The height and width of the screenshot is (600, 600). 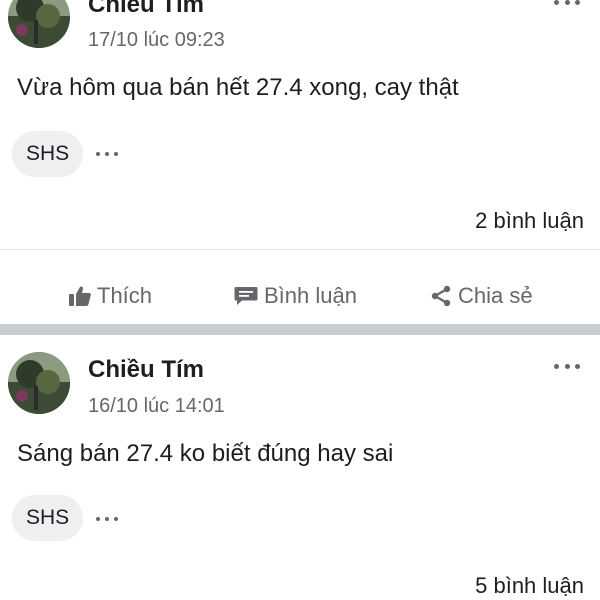 I want to click on divider, so click(x=300, y=249).